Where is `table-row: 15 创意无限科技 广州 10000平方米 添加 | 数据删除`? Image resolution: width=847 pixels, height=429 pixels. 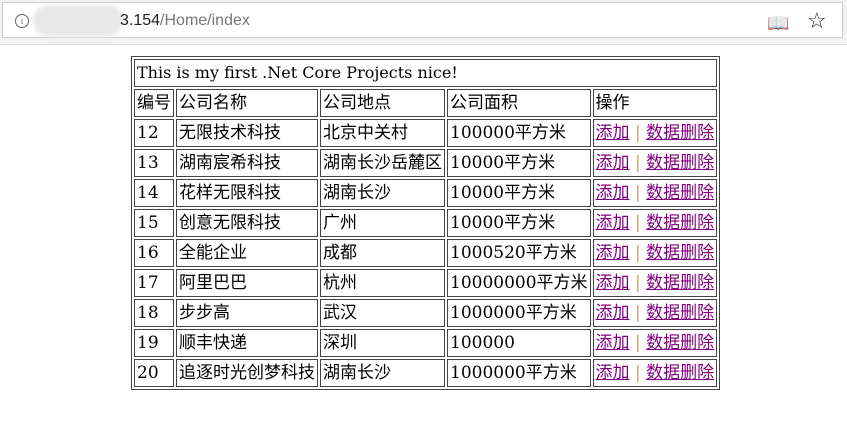
table-row: 15 创意无限科技 广州 10000平方米 添加 | 数据删除 is located at coordinates (426, 223).